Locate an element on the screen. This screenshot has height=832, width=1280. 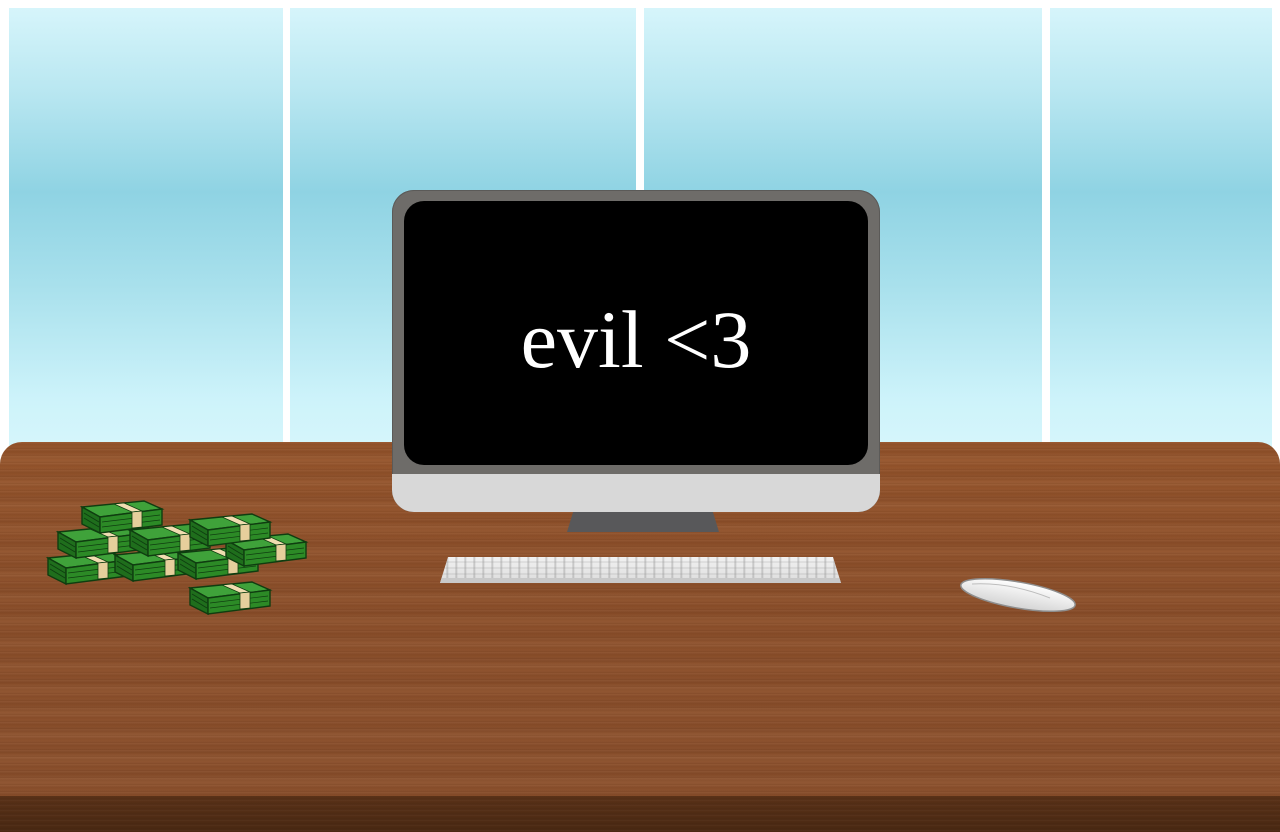
mouse-icon is located at coordinates (1018, 595).